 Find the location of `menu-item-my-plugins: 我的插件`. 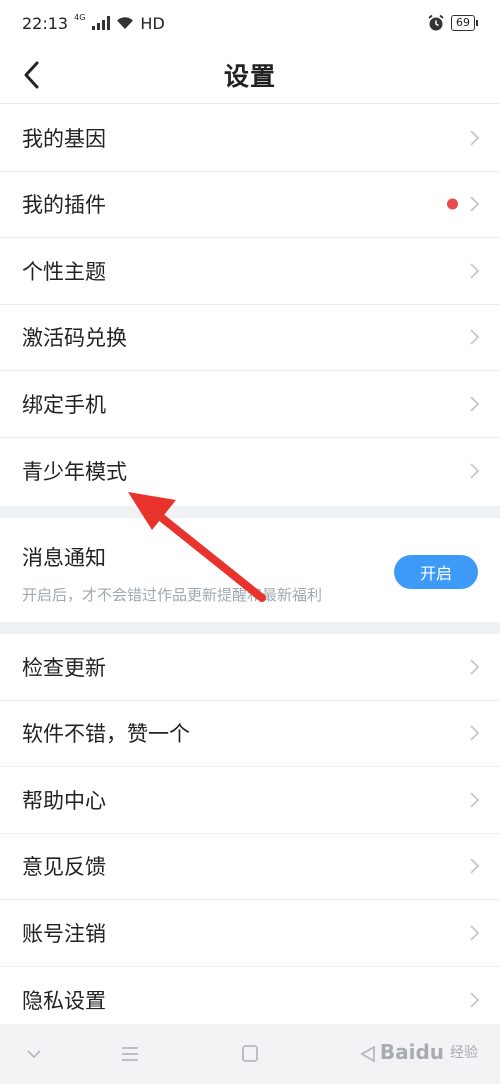

menu-item-my-plugins: 我的插件 is located at coordinates (250, 205).